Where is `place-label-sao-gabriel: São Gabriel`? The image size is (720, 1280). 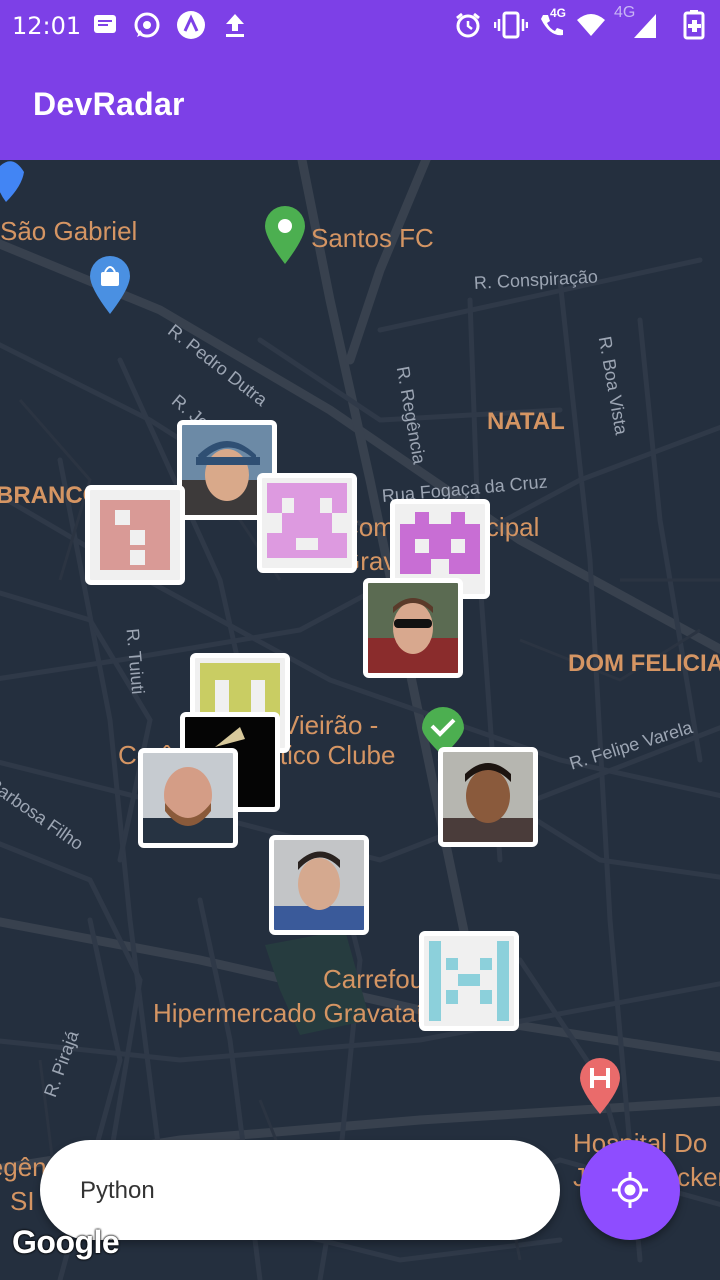
place-label-sao-gabriel: São Gabriel is located at coordinates (69, 231).